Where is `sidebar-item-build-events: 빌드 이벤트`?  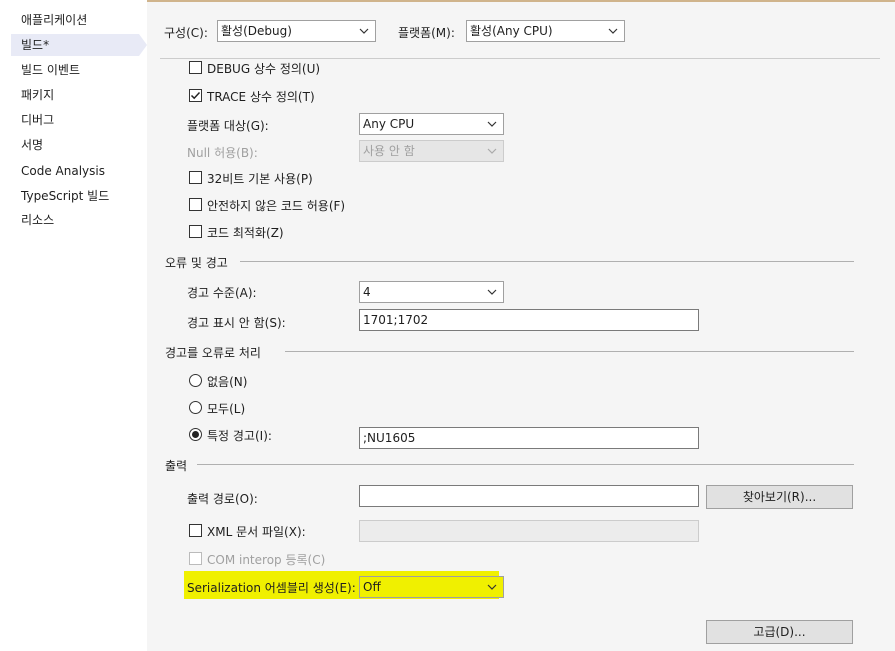
sidebar-item-build-events: 빌드 이벤트 is located at coordinates (75, 70).